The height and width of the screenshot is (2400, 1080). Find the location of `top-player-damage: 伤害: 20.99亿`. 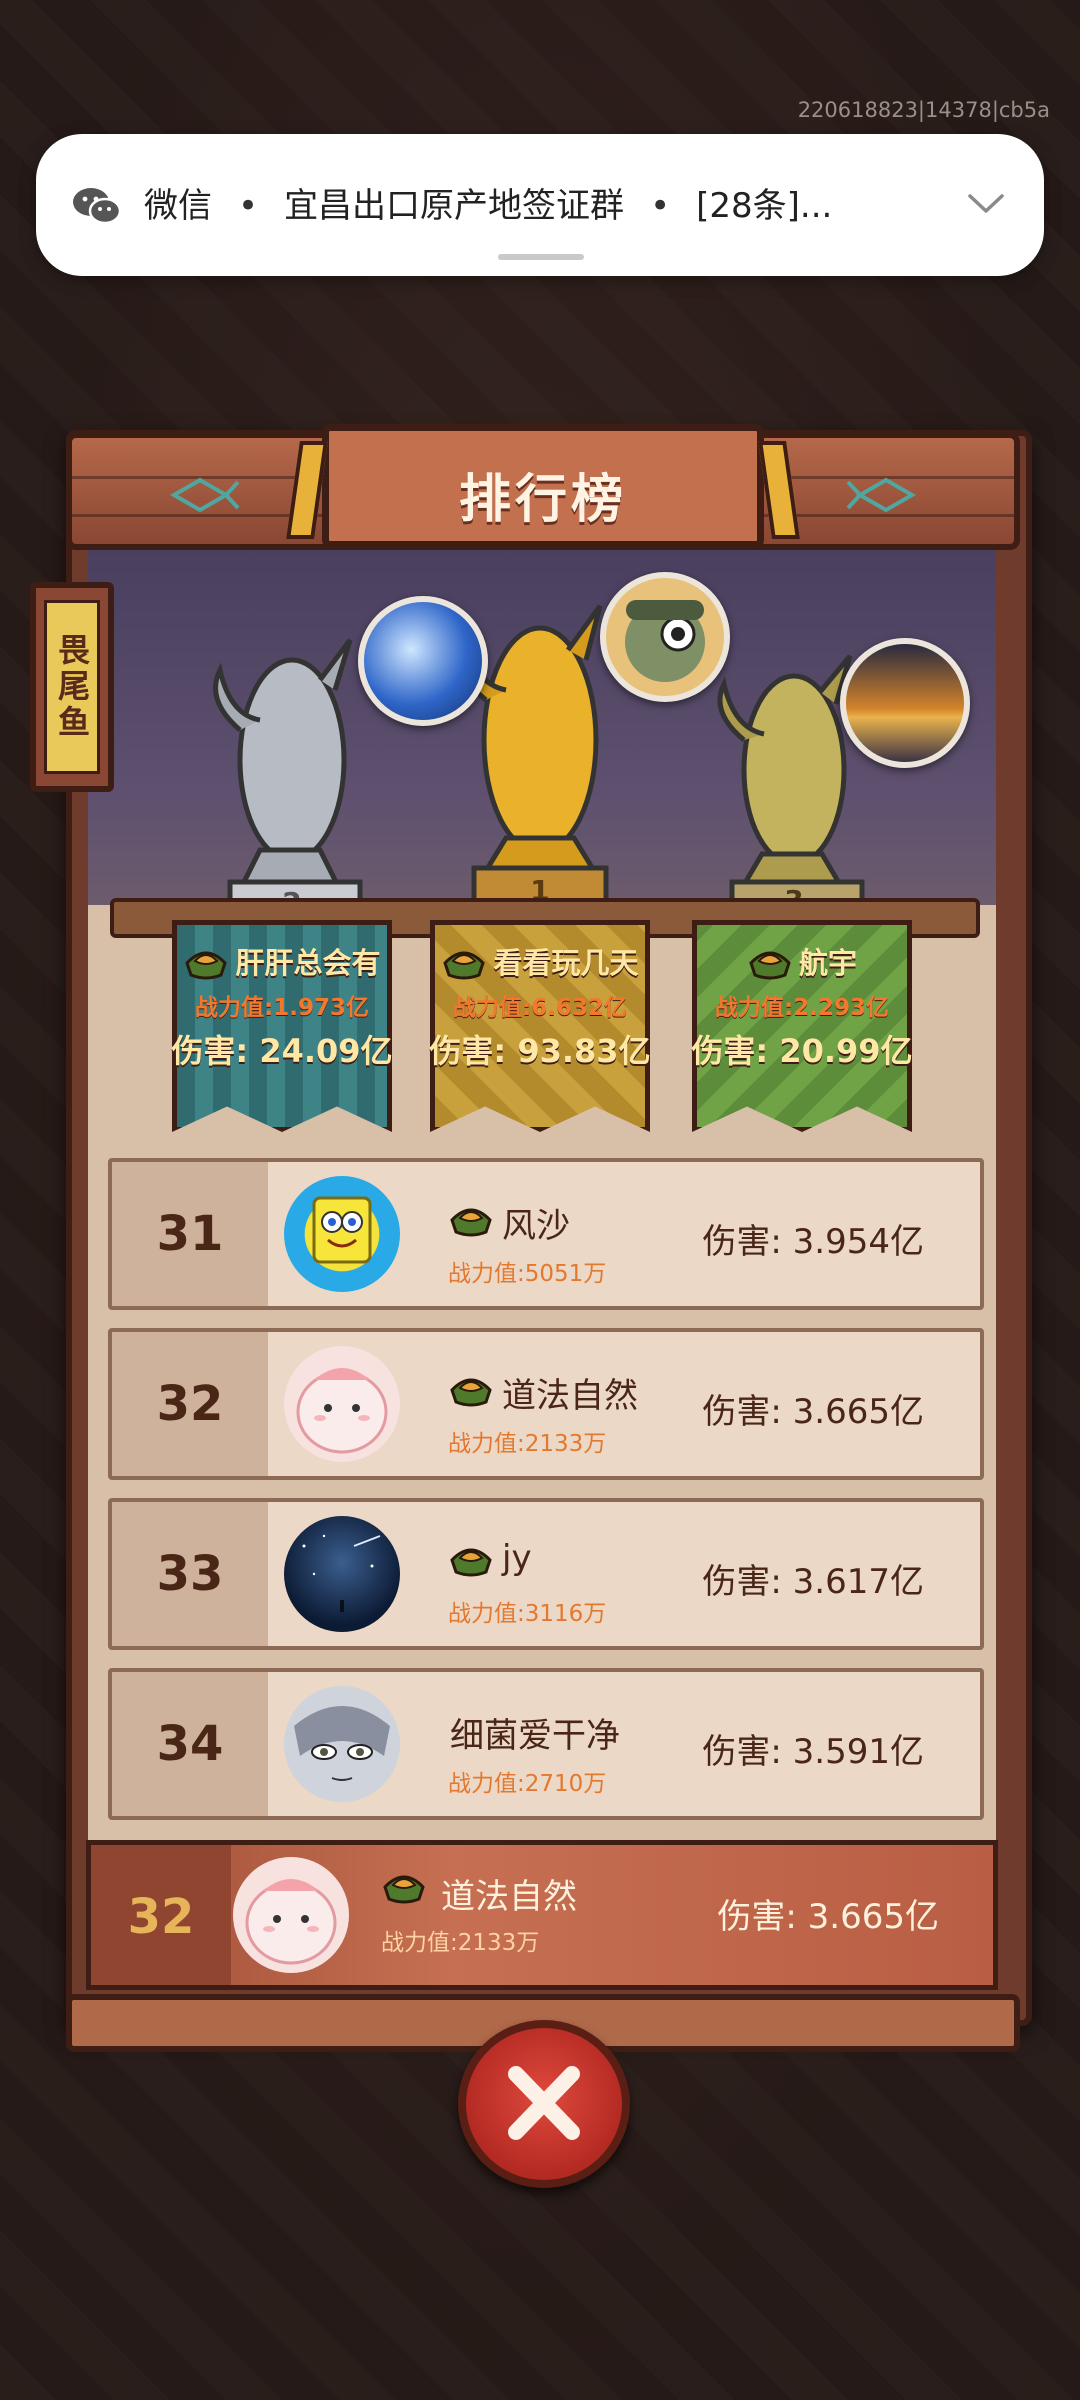

top-player-damage: 伤害: 20.99亿 is located at coordinates (802, 1051).